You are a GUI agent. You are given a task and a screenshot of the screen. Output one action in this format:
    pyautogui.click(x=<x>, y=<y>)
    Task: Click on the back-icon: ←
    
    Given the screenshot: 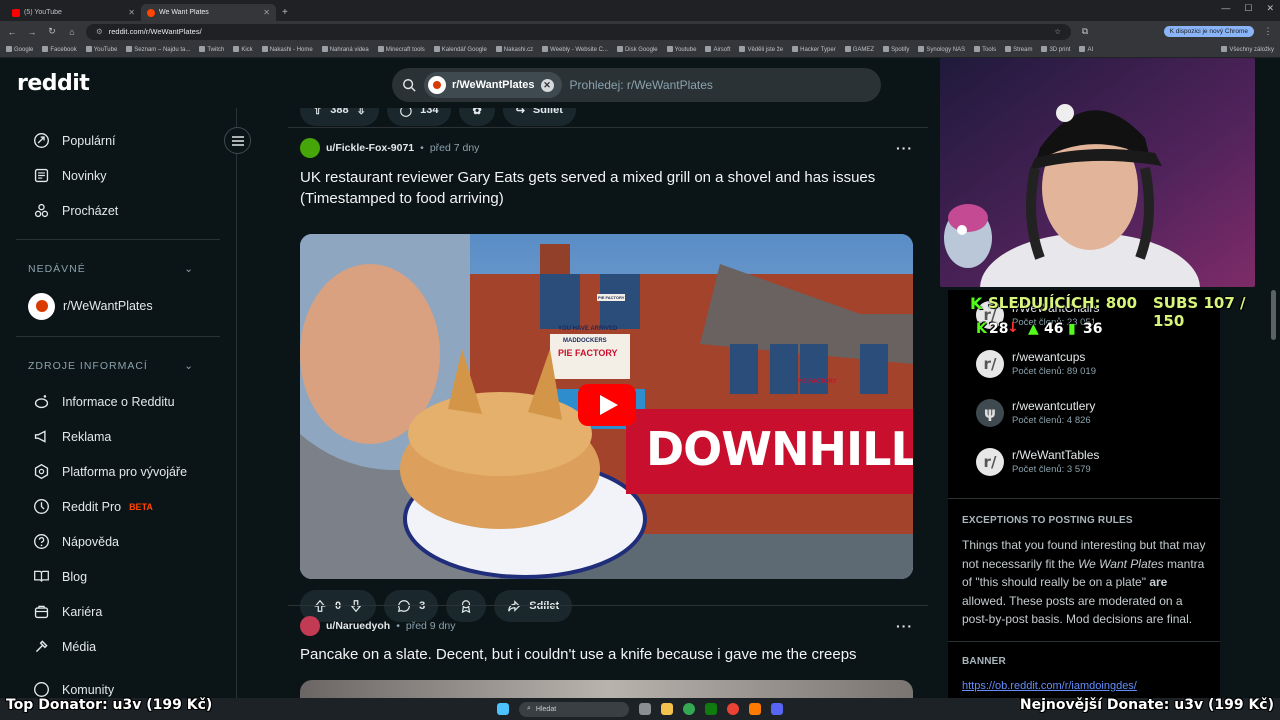 What is the action you would take?
    pyautogui.click(x=12, y=32)
    